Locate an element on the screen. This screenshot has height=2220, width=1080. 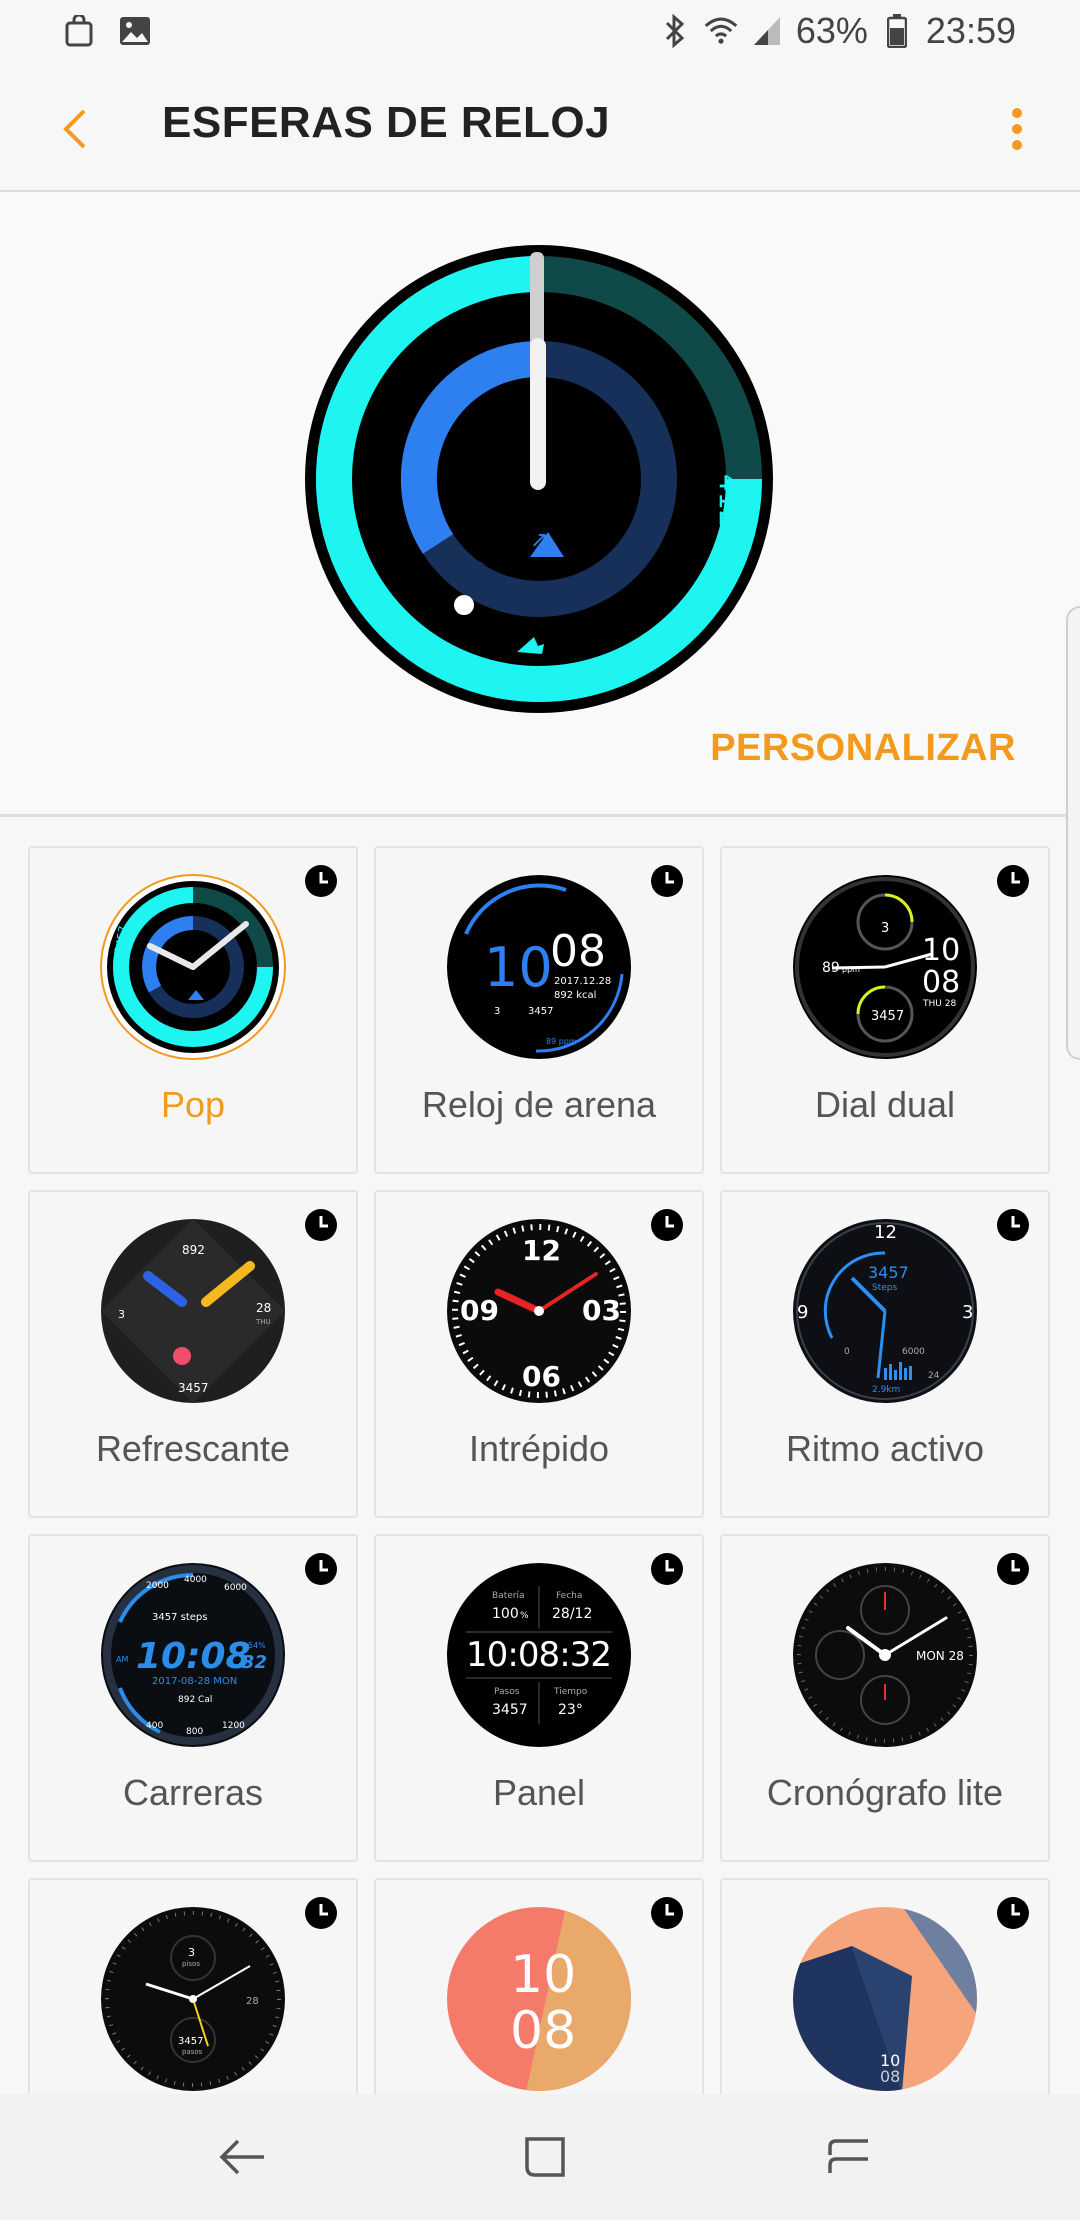
navigation-bar is located at coordinates (540, 2157).